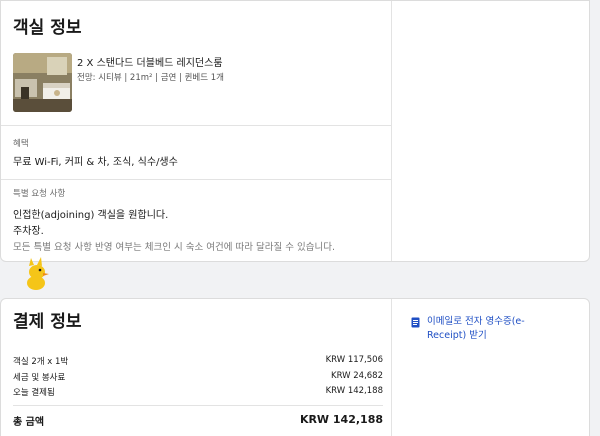  Describe the element at coordinates (29, 422) in the screenshot. I see `total-label: 총 금액` at that location.